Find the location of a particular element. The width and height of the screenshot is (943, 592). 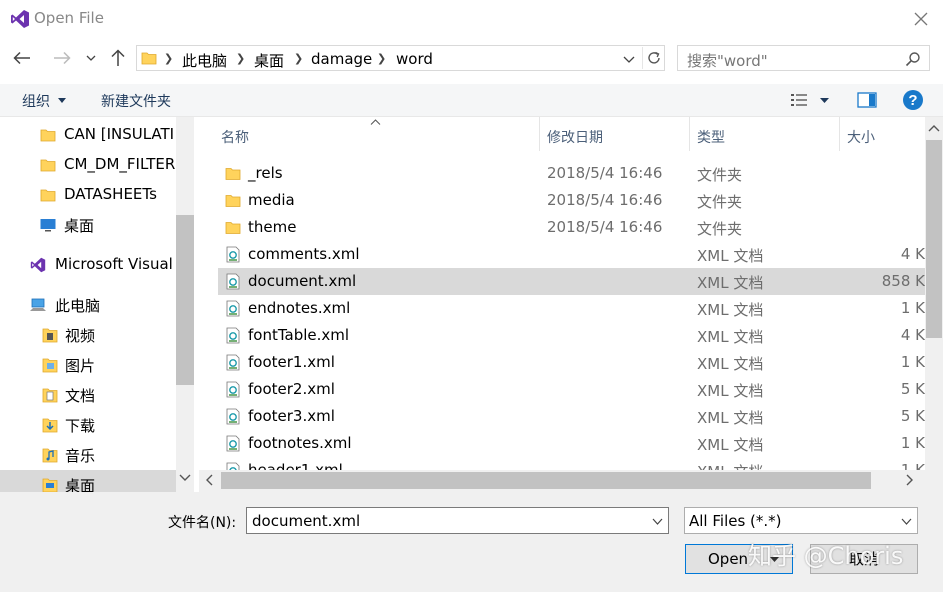

command-bar: 组织 新建文件夹 ? is located at coordinates (471, 100).